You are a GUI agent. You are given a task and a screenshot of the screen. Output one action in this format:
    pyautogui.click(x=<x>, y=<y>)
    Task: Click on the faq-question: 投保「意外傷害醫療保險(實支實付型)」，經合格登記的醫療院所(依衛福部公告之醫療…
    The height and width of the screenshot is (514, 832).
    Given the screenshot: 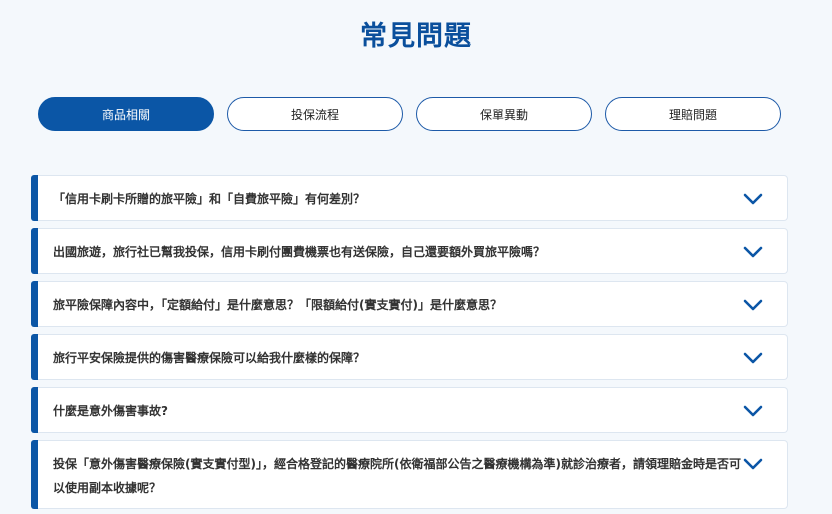 What is the action you would take?
    pyautogui.click(x=397, y=476)
    